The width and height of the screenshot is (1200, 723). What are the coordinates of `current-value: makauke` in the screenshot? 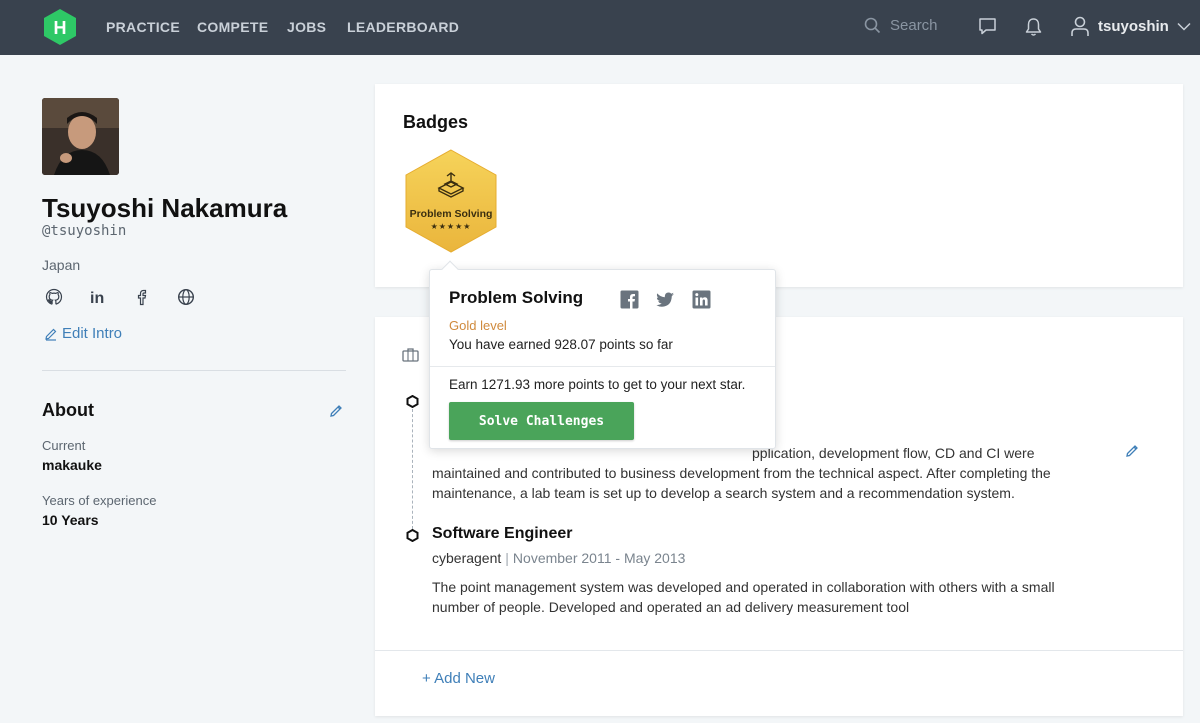 It's located at (72, 465).